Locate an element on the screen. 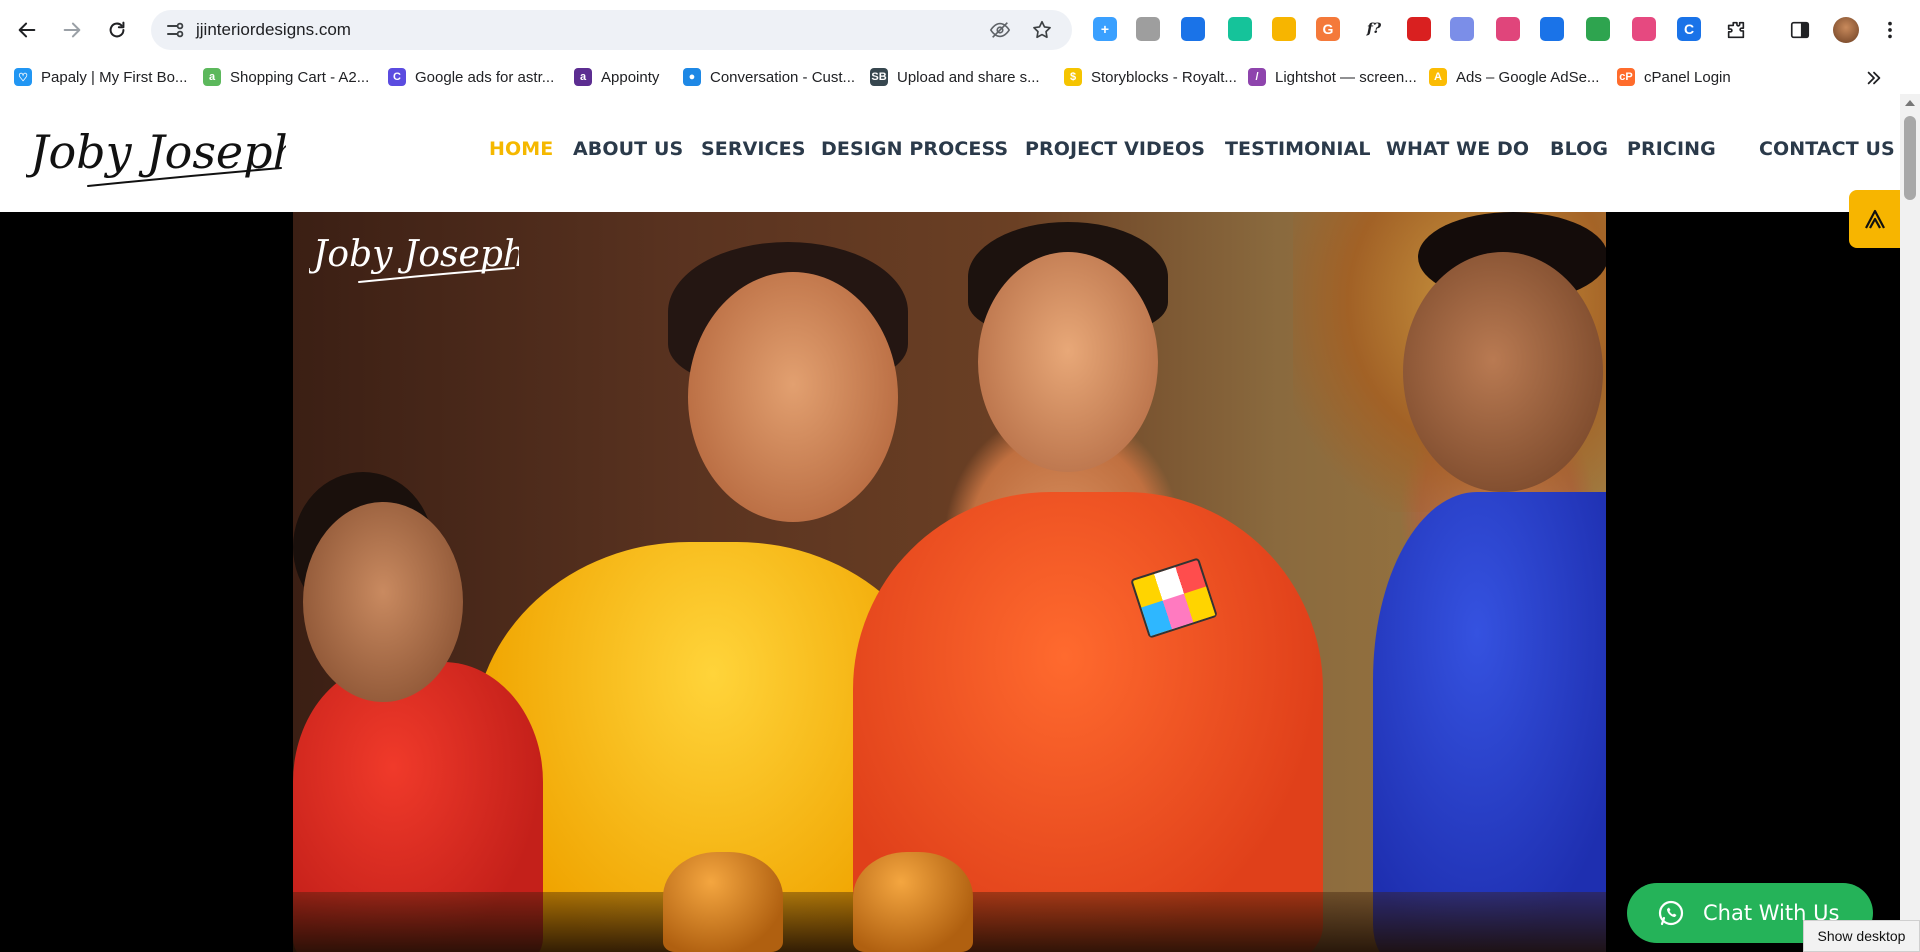 The image size is (1920, 952). cpanel-icon: cP is located at coordinates (1626, 77).